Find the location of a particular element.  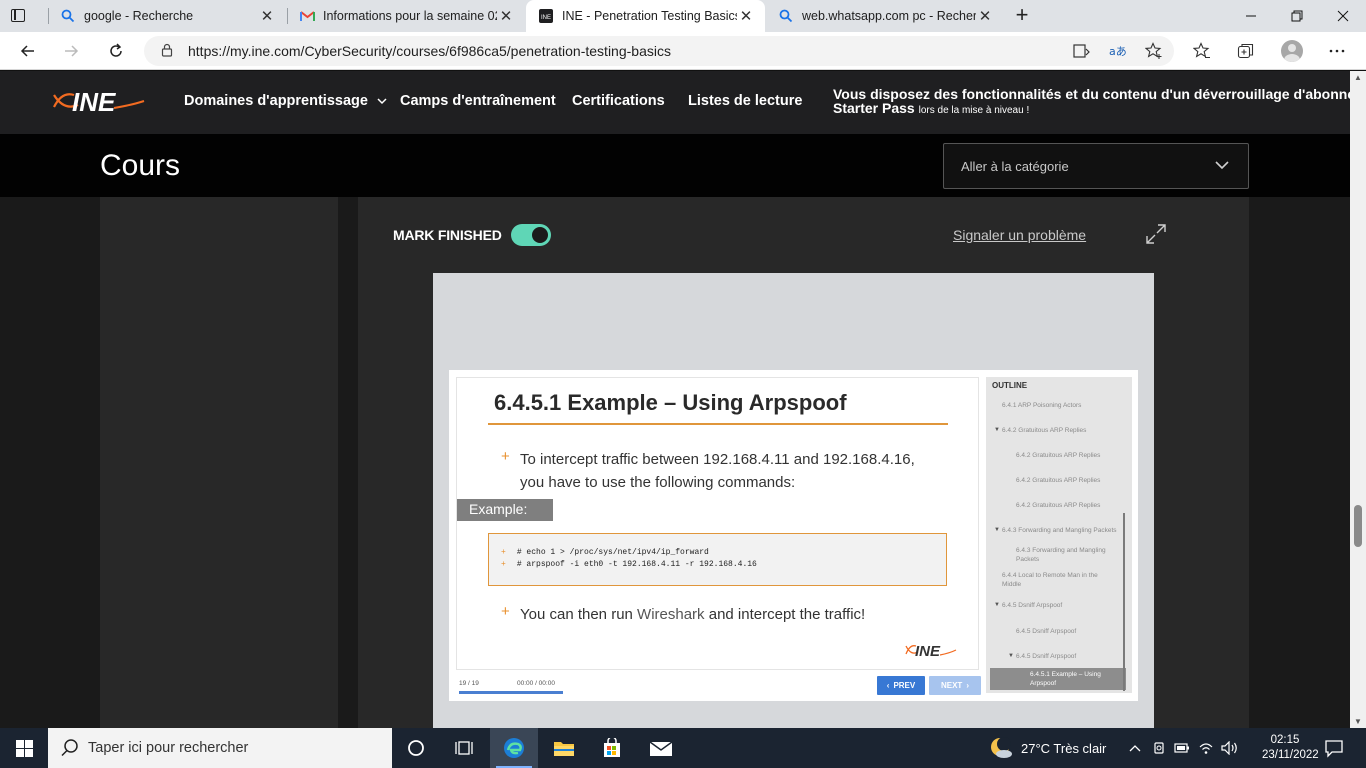

outline-item-label: 6.4.3 Forwarding and Mangling Packets is located at coordinates (1059, 530).